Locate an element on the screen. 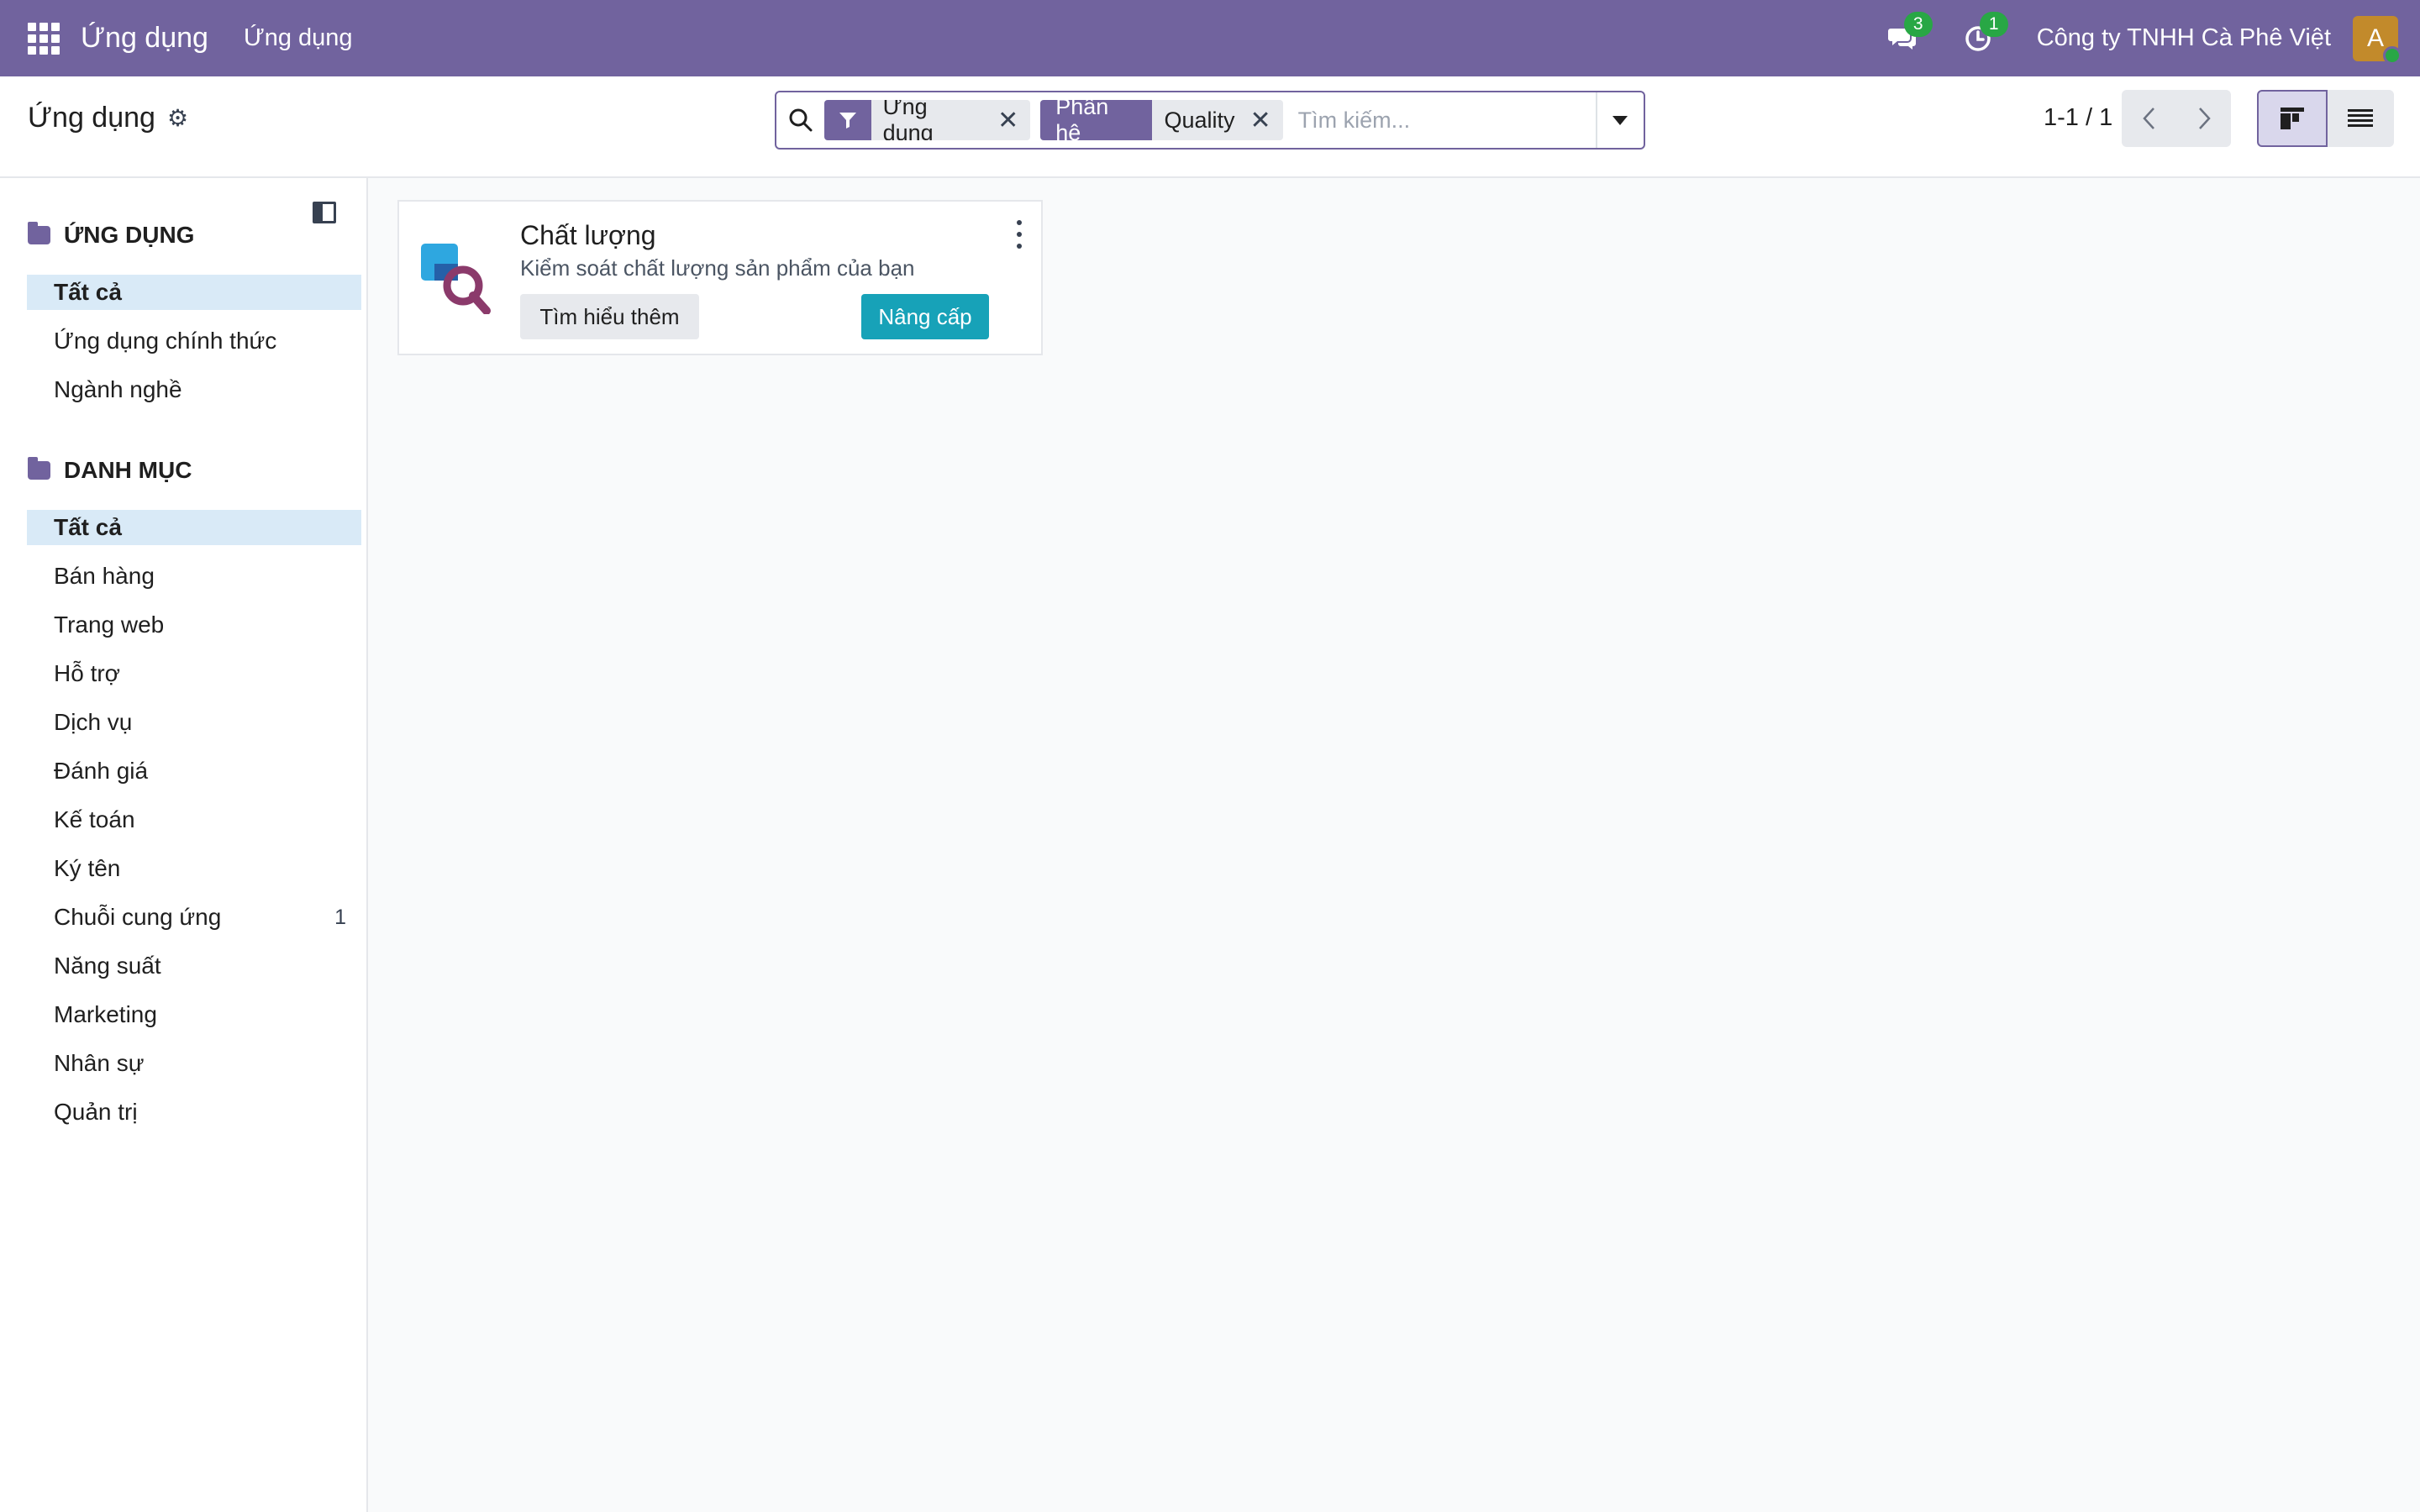 The width and height of the screenshot is (2420, 1512). pager-value: 1-1 / 1 is located at coordinates (2078, 118).